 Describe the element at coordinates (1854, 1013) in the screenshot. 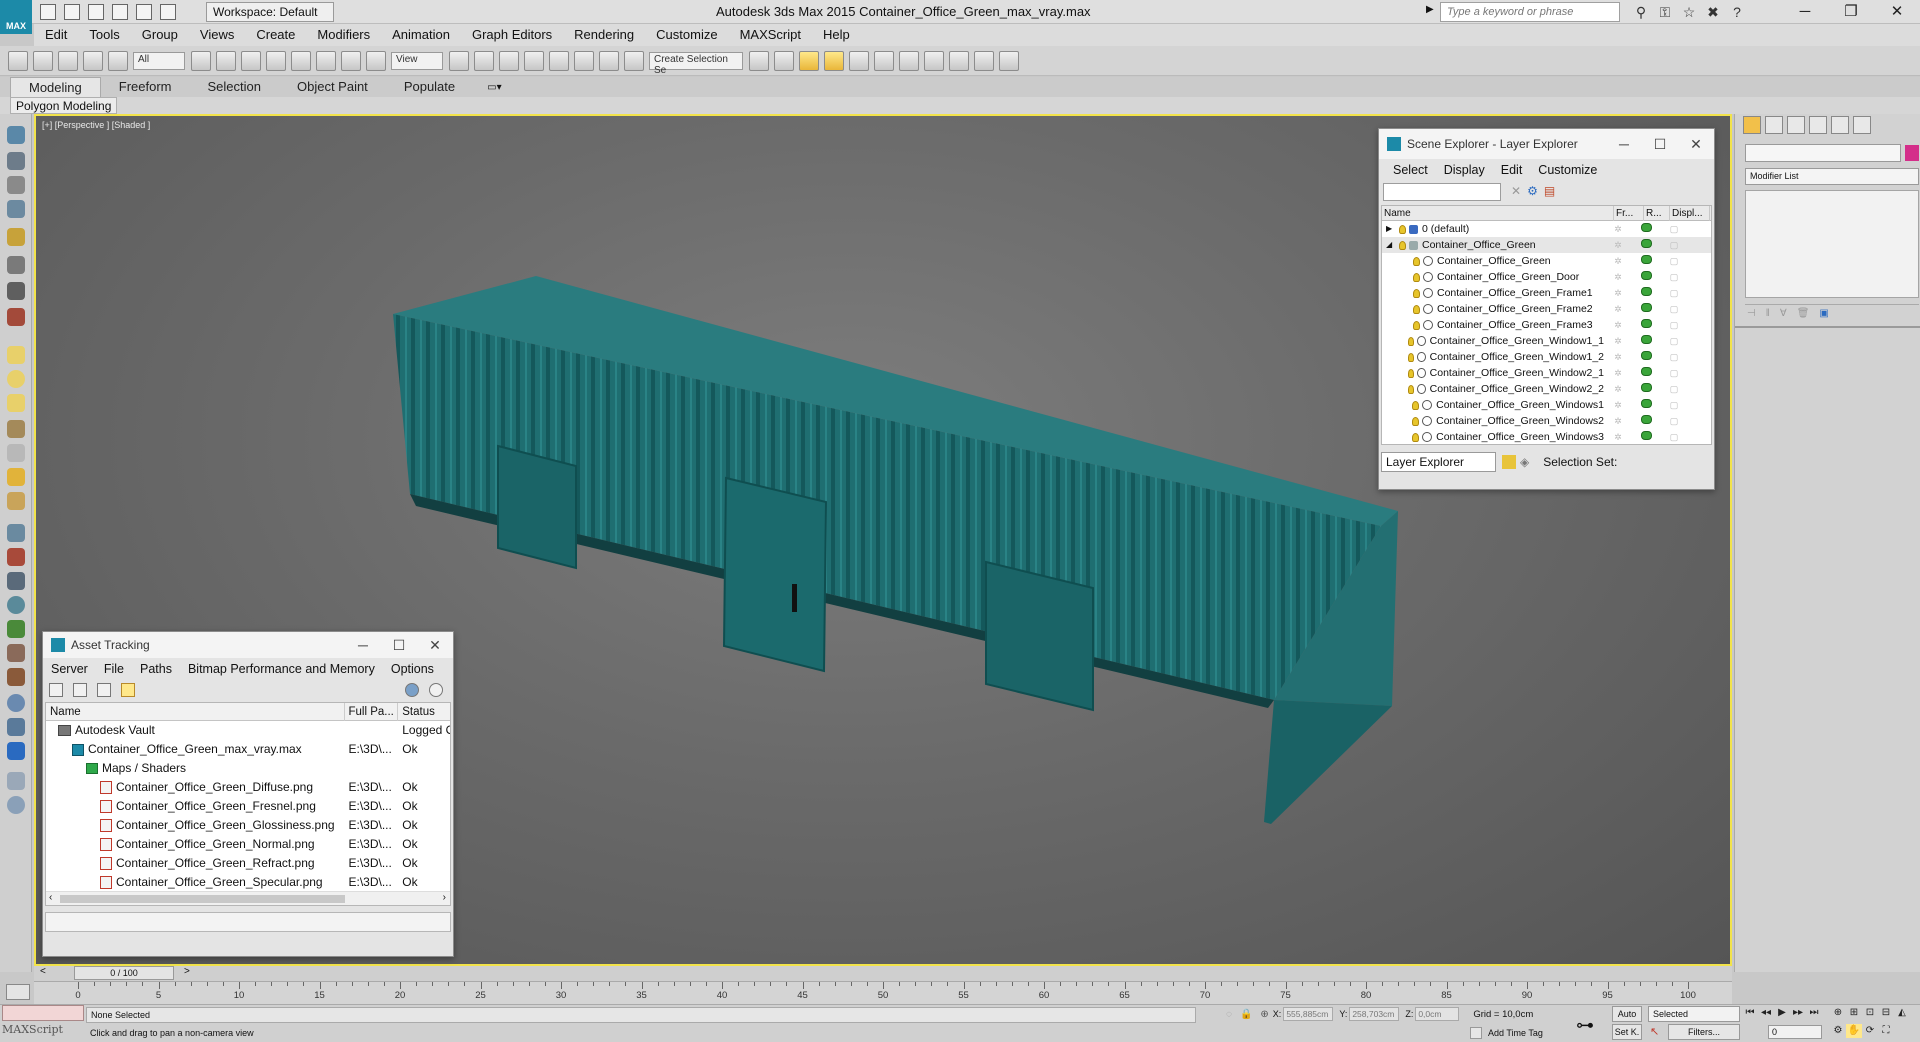

I see `zoom-all-icon: ⊞` at that location.